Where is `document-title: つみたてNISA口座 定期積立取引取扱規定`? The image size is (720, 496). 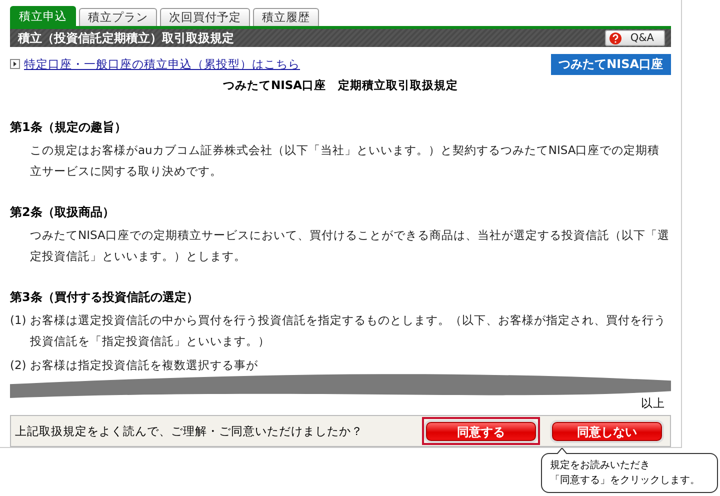
document-title: つみたてNISA口座 定期積立取引取扱規定 is located at coordinates (341, 85).